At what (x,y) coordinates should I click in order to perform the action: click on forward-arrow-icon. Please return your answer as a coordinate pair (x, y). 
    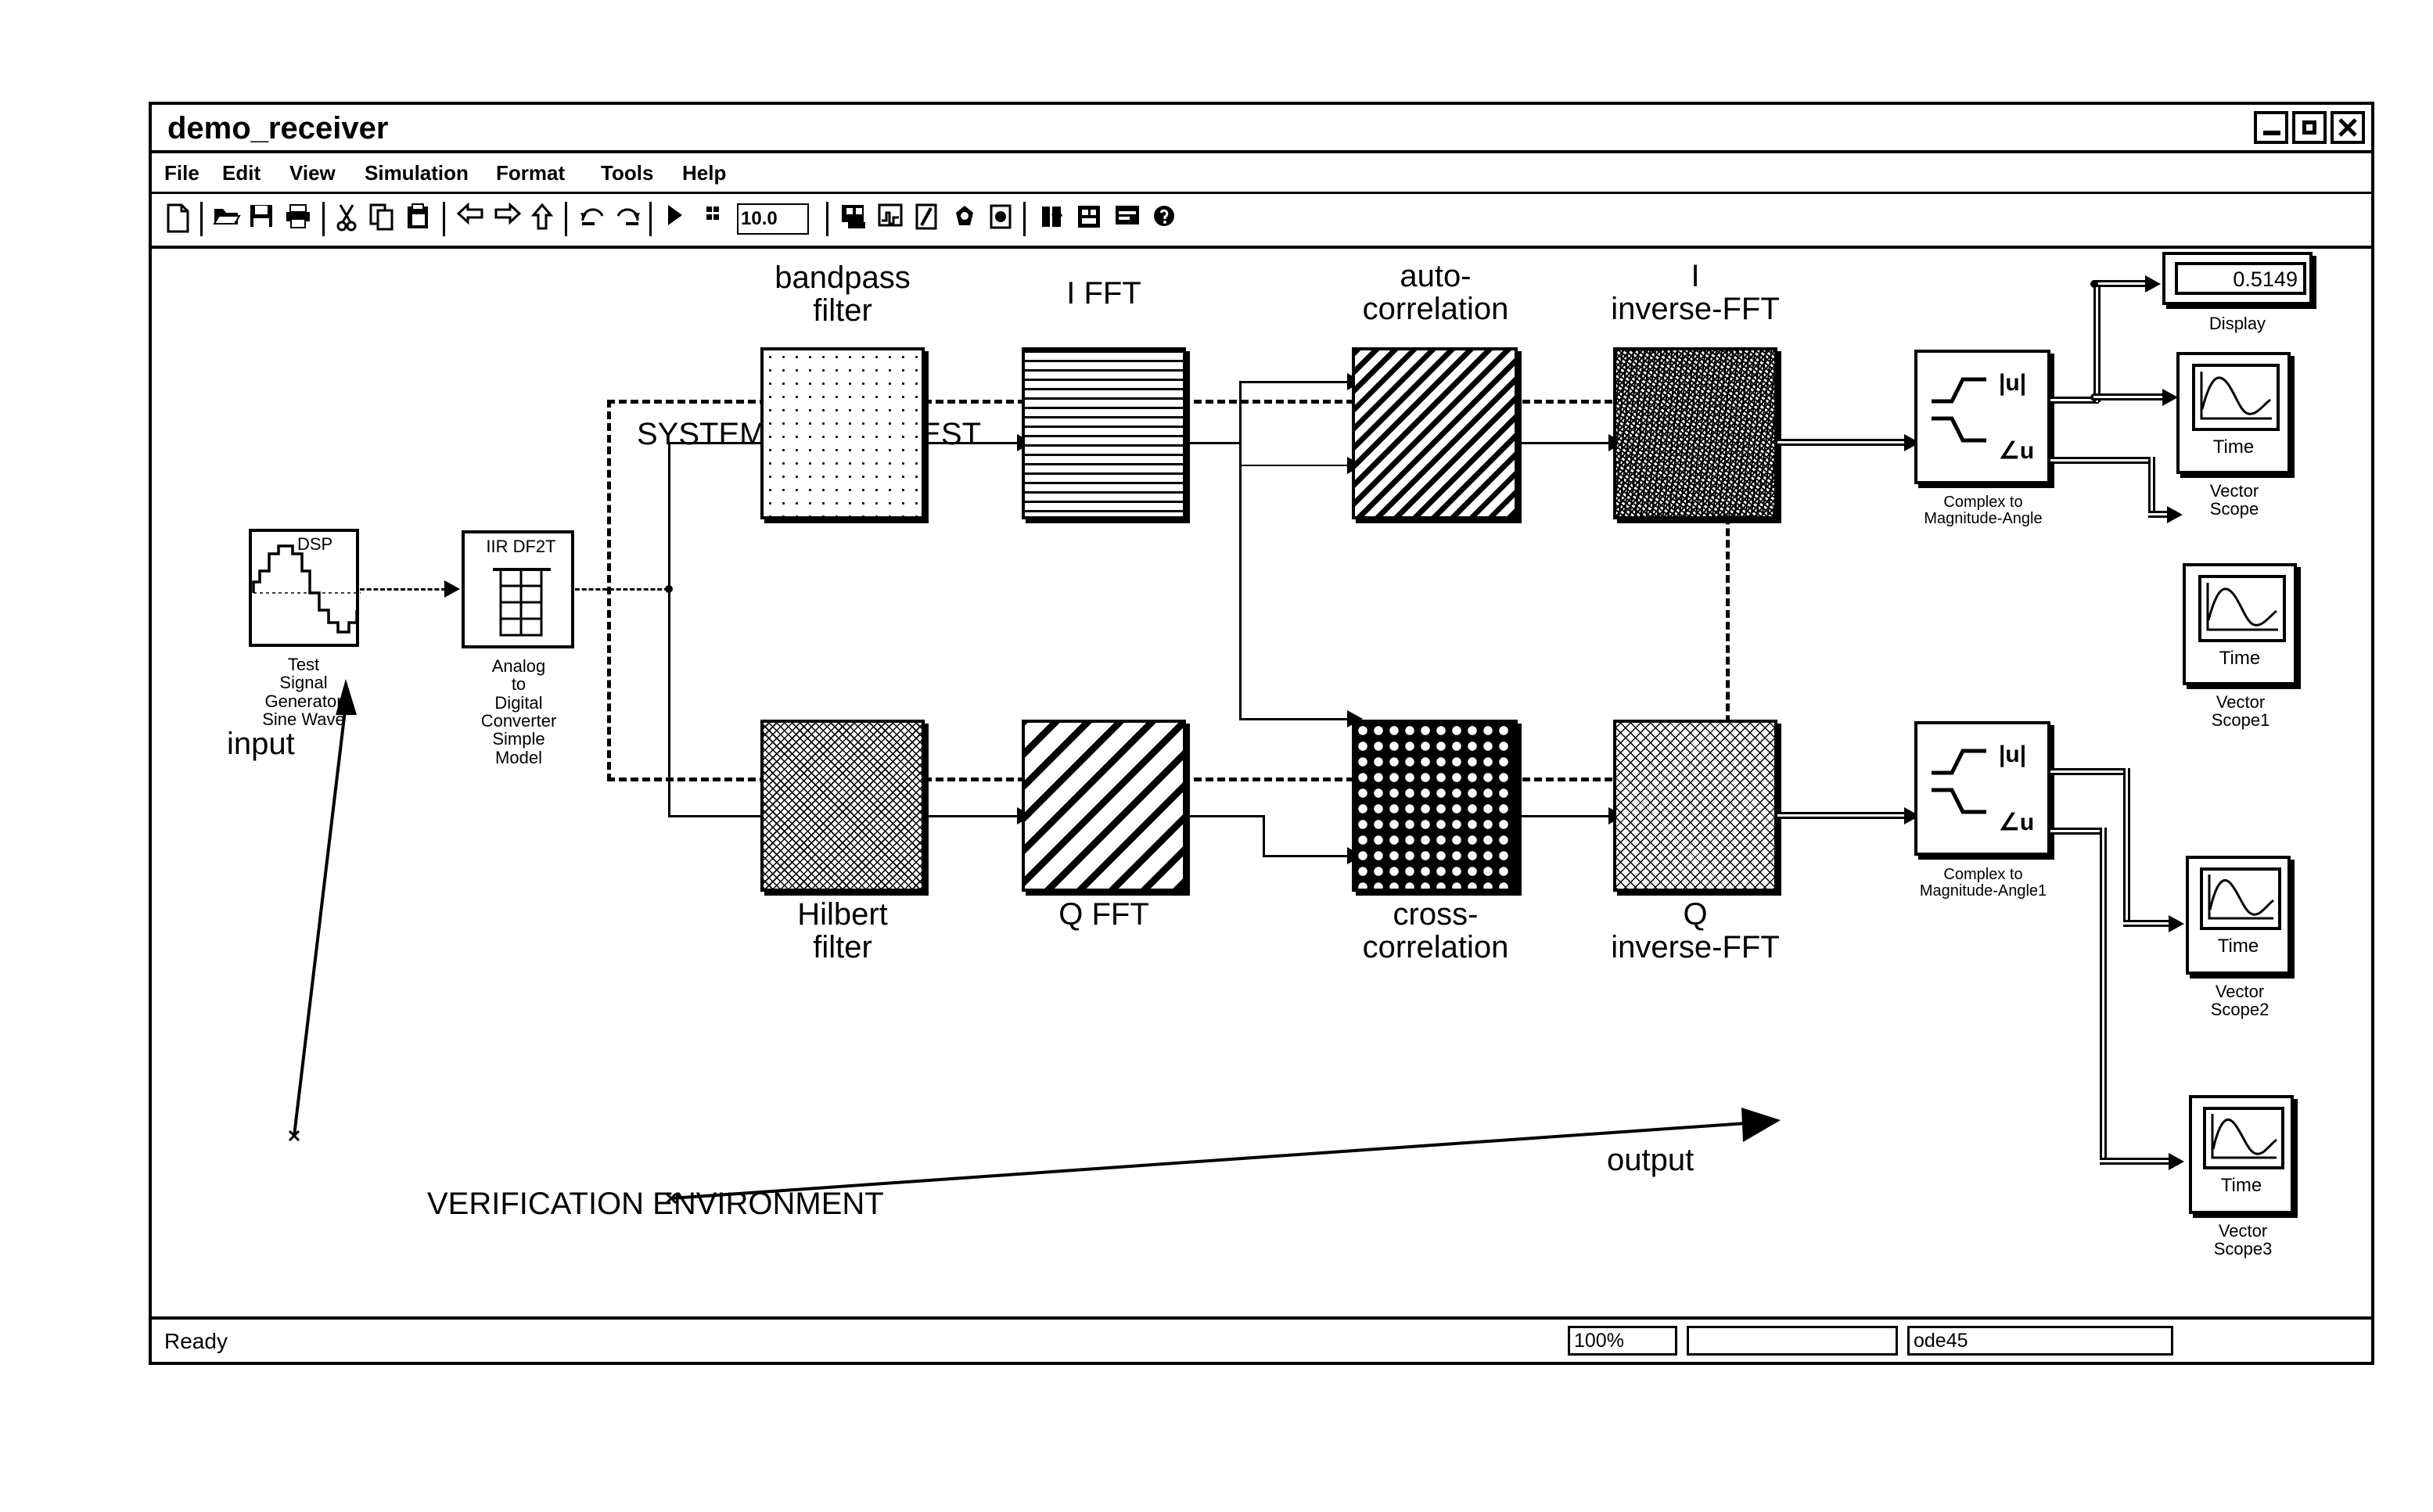
    Looking at the image, I should click on (508, 218).